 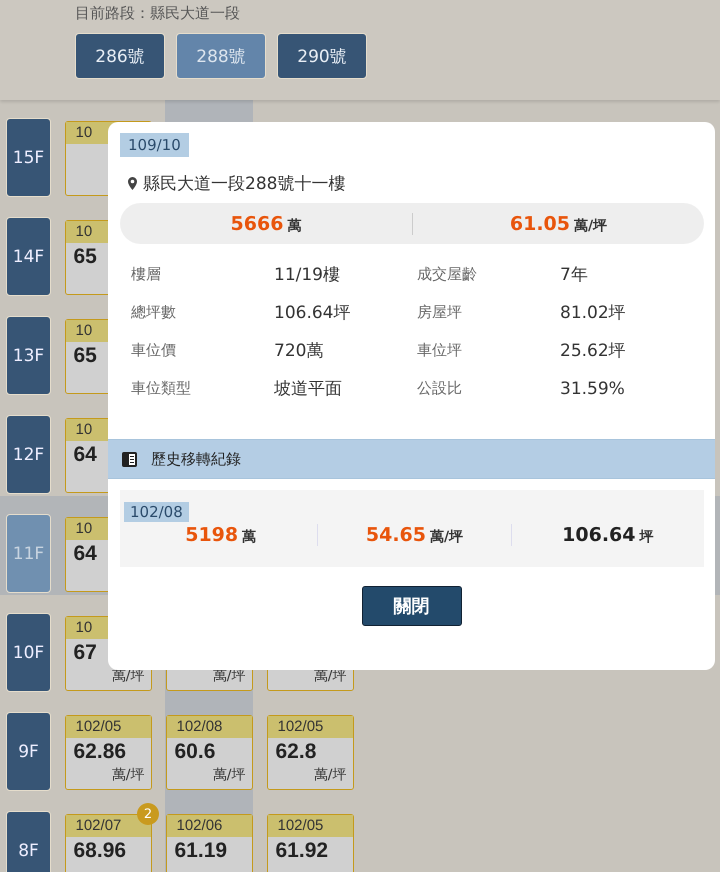 What do you see at coordinates (396, 535) in the screenshot?
I see `price-value: 54.65` at bounding box center [396, 535].